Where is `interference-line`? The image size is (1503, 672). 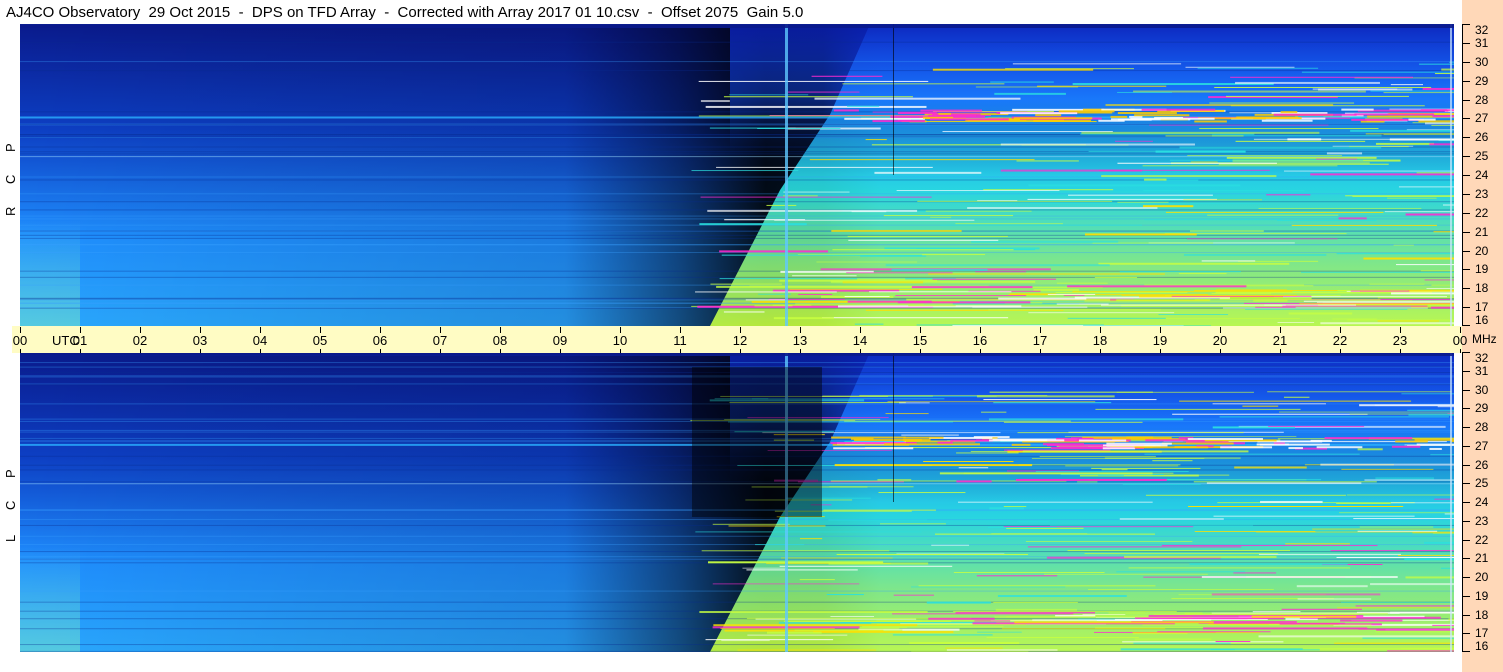
interference-line is located at coordinates (737, 180).